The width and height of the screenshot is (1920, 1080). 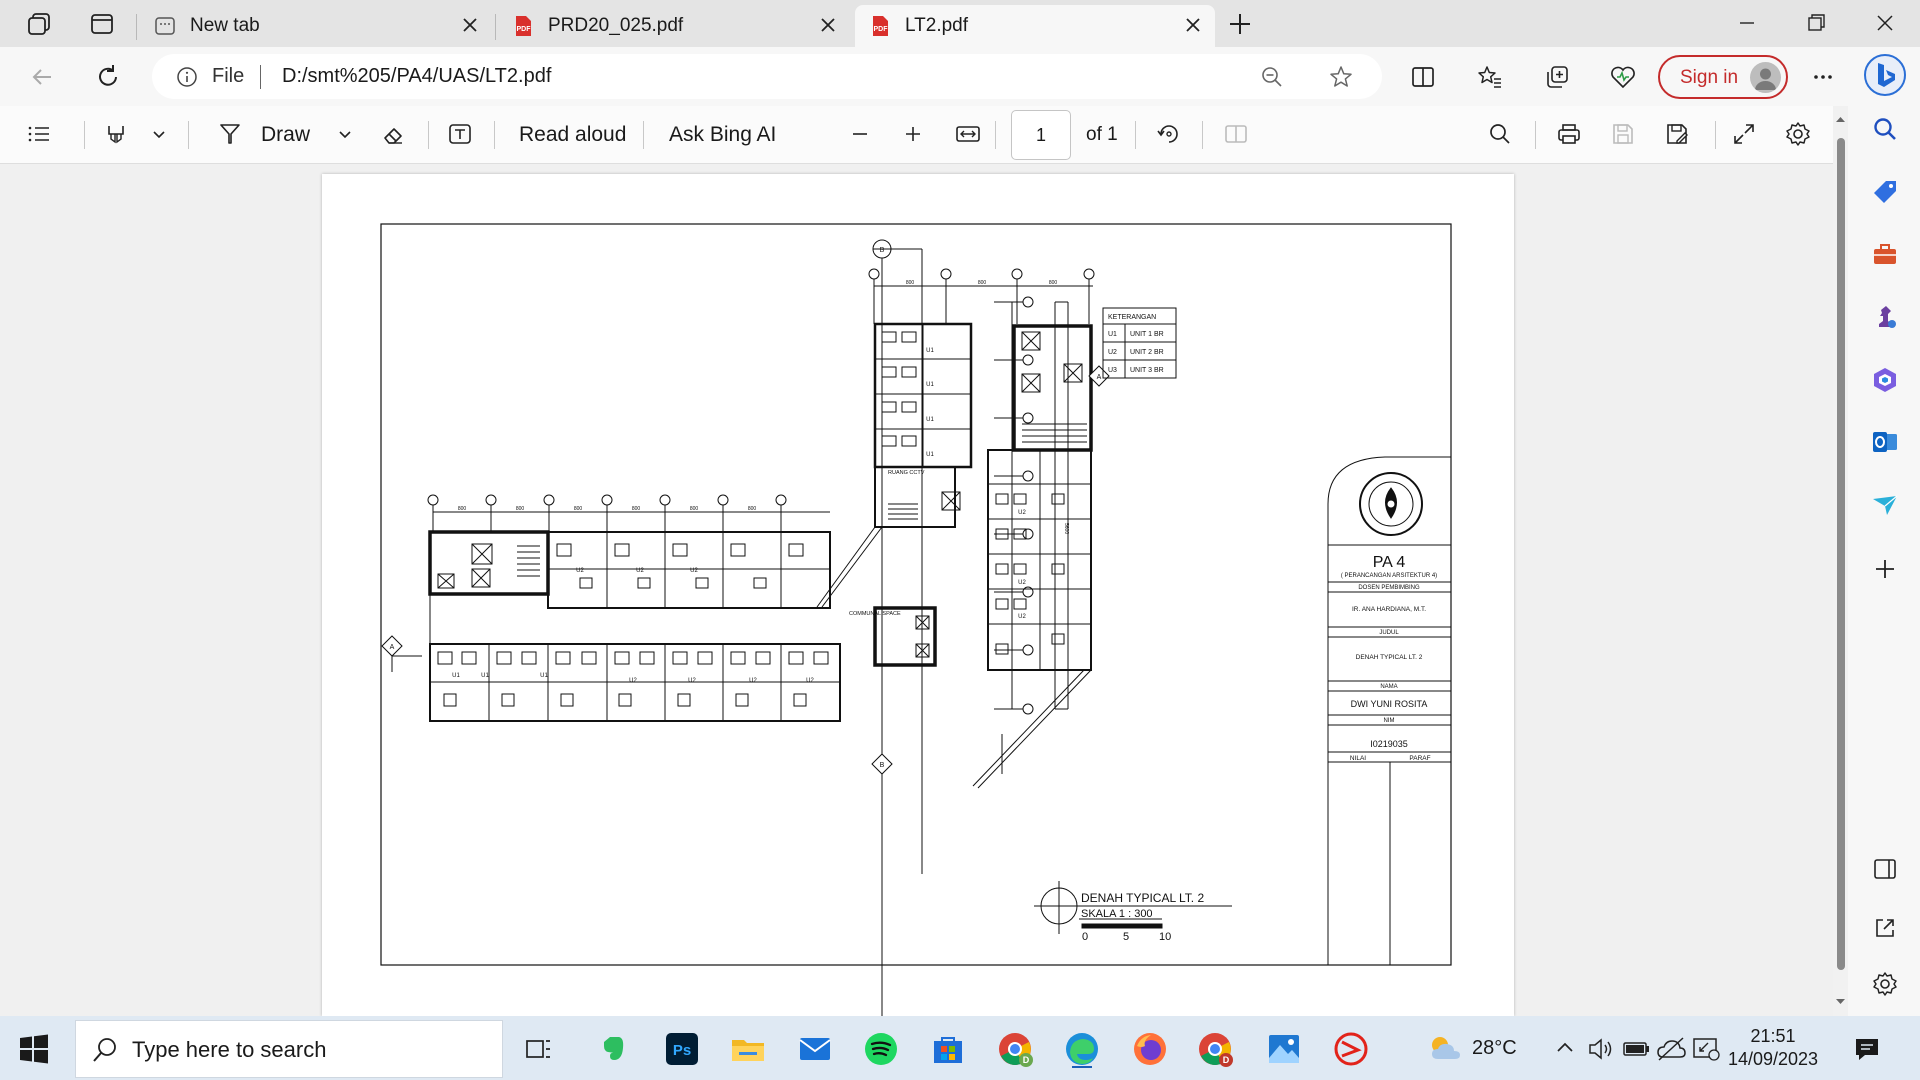 What do you see at coordinates (860, 134) in the screenshot?
I see `zoom-out-minus-icon` at bounding box center [860, 134].